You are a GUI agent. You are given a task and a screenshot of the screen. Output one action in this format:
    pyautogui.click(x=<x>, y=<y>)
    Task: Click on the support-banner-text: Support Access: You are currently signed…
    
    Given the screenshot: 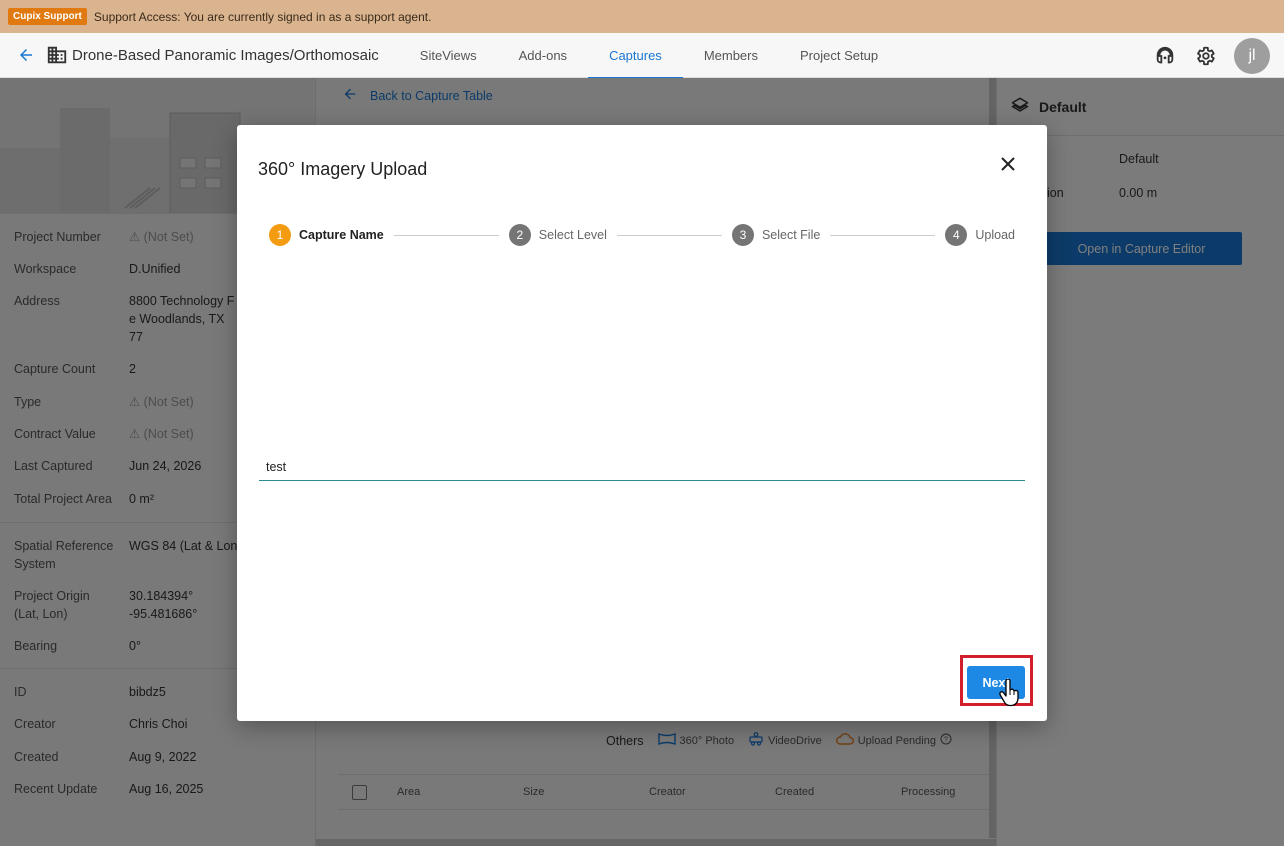 What is the action you would take?
    pyautogui.click(x=262, y=16)
    